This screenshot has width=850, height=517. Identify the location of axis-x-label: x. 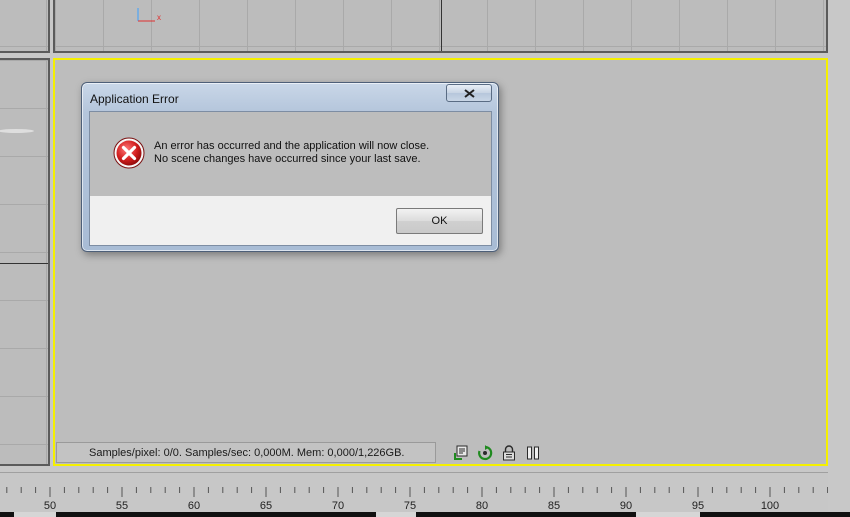
(159, 17).